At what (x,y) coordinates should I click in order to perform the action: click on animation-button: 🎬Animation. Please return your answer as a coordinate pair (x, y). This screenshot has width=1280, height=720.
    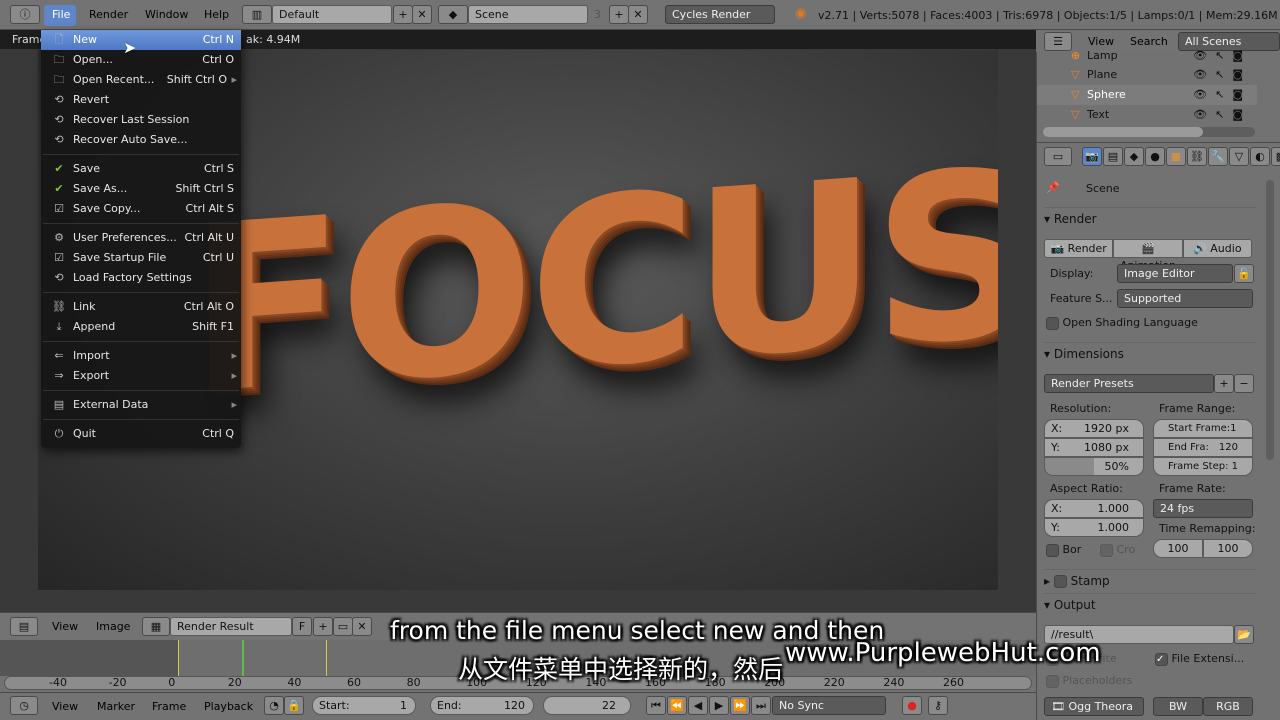
    Looking at the image, I should click on (1148, 255).